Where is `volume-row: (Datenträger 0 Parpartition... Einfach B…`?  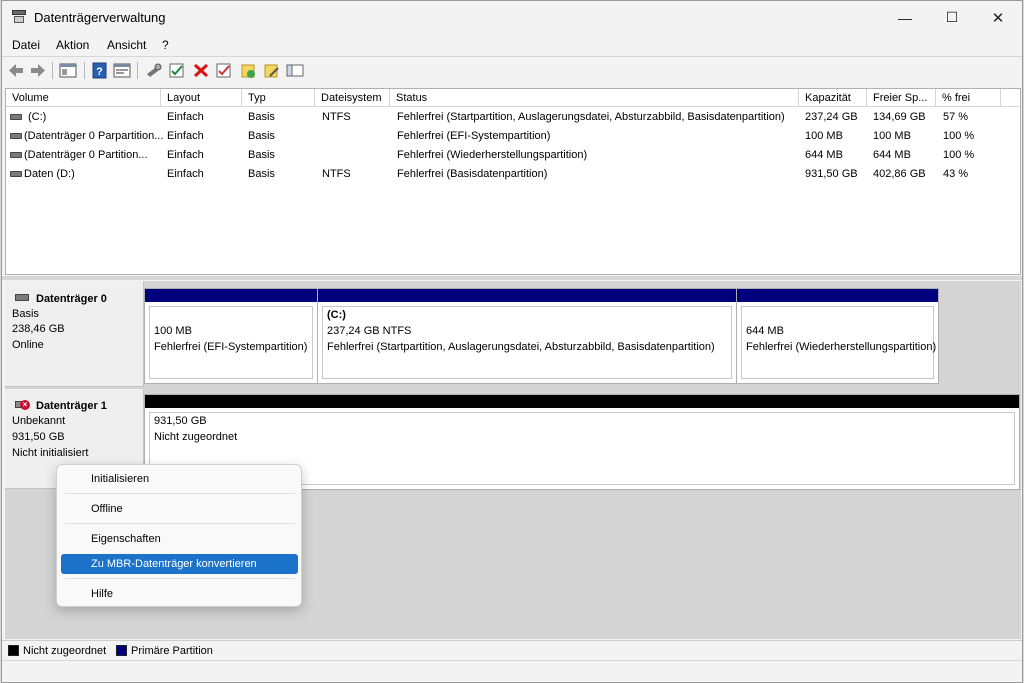 volume-row: (Datenträger 0 Parpartition... Einfach B… is located at coordinates (513, 136).